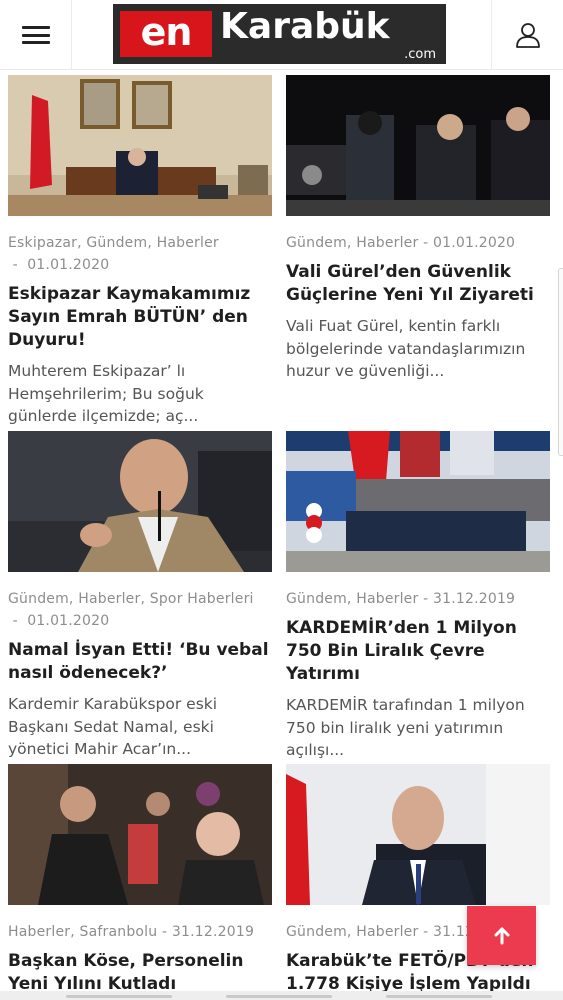 The image size is (563, 1000). Describe the element at coordinates (418, 145) in the screenshot. I see `news-thumbnail-governor-visit` at that location.